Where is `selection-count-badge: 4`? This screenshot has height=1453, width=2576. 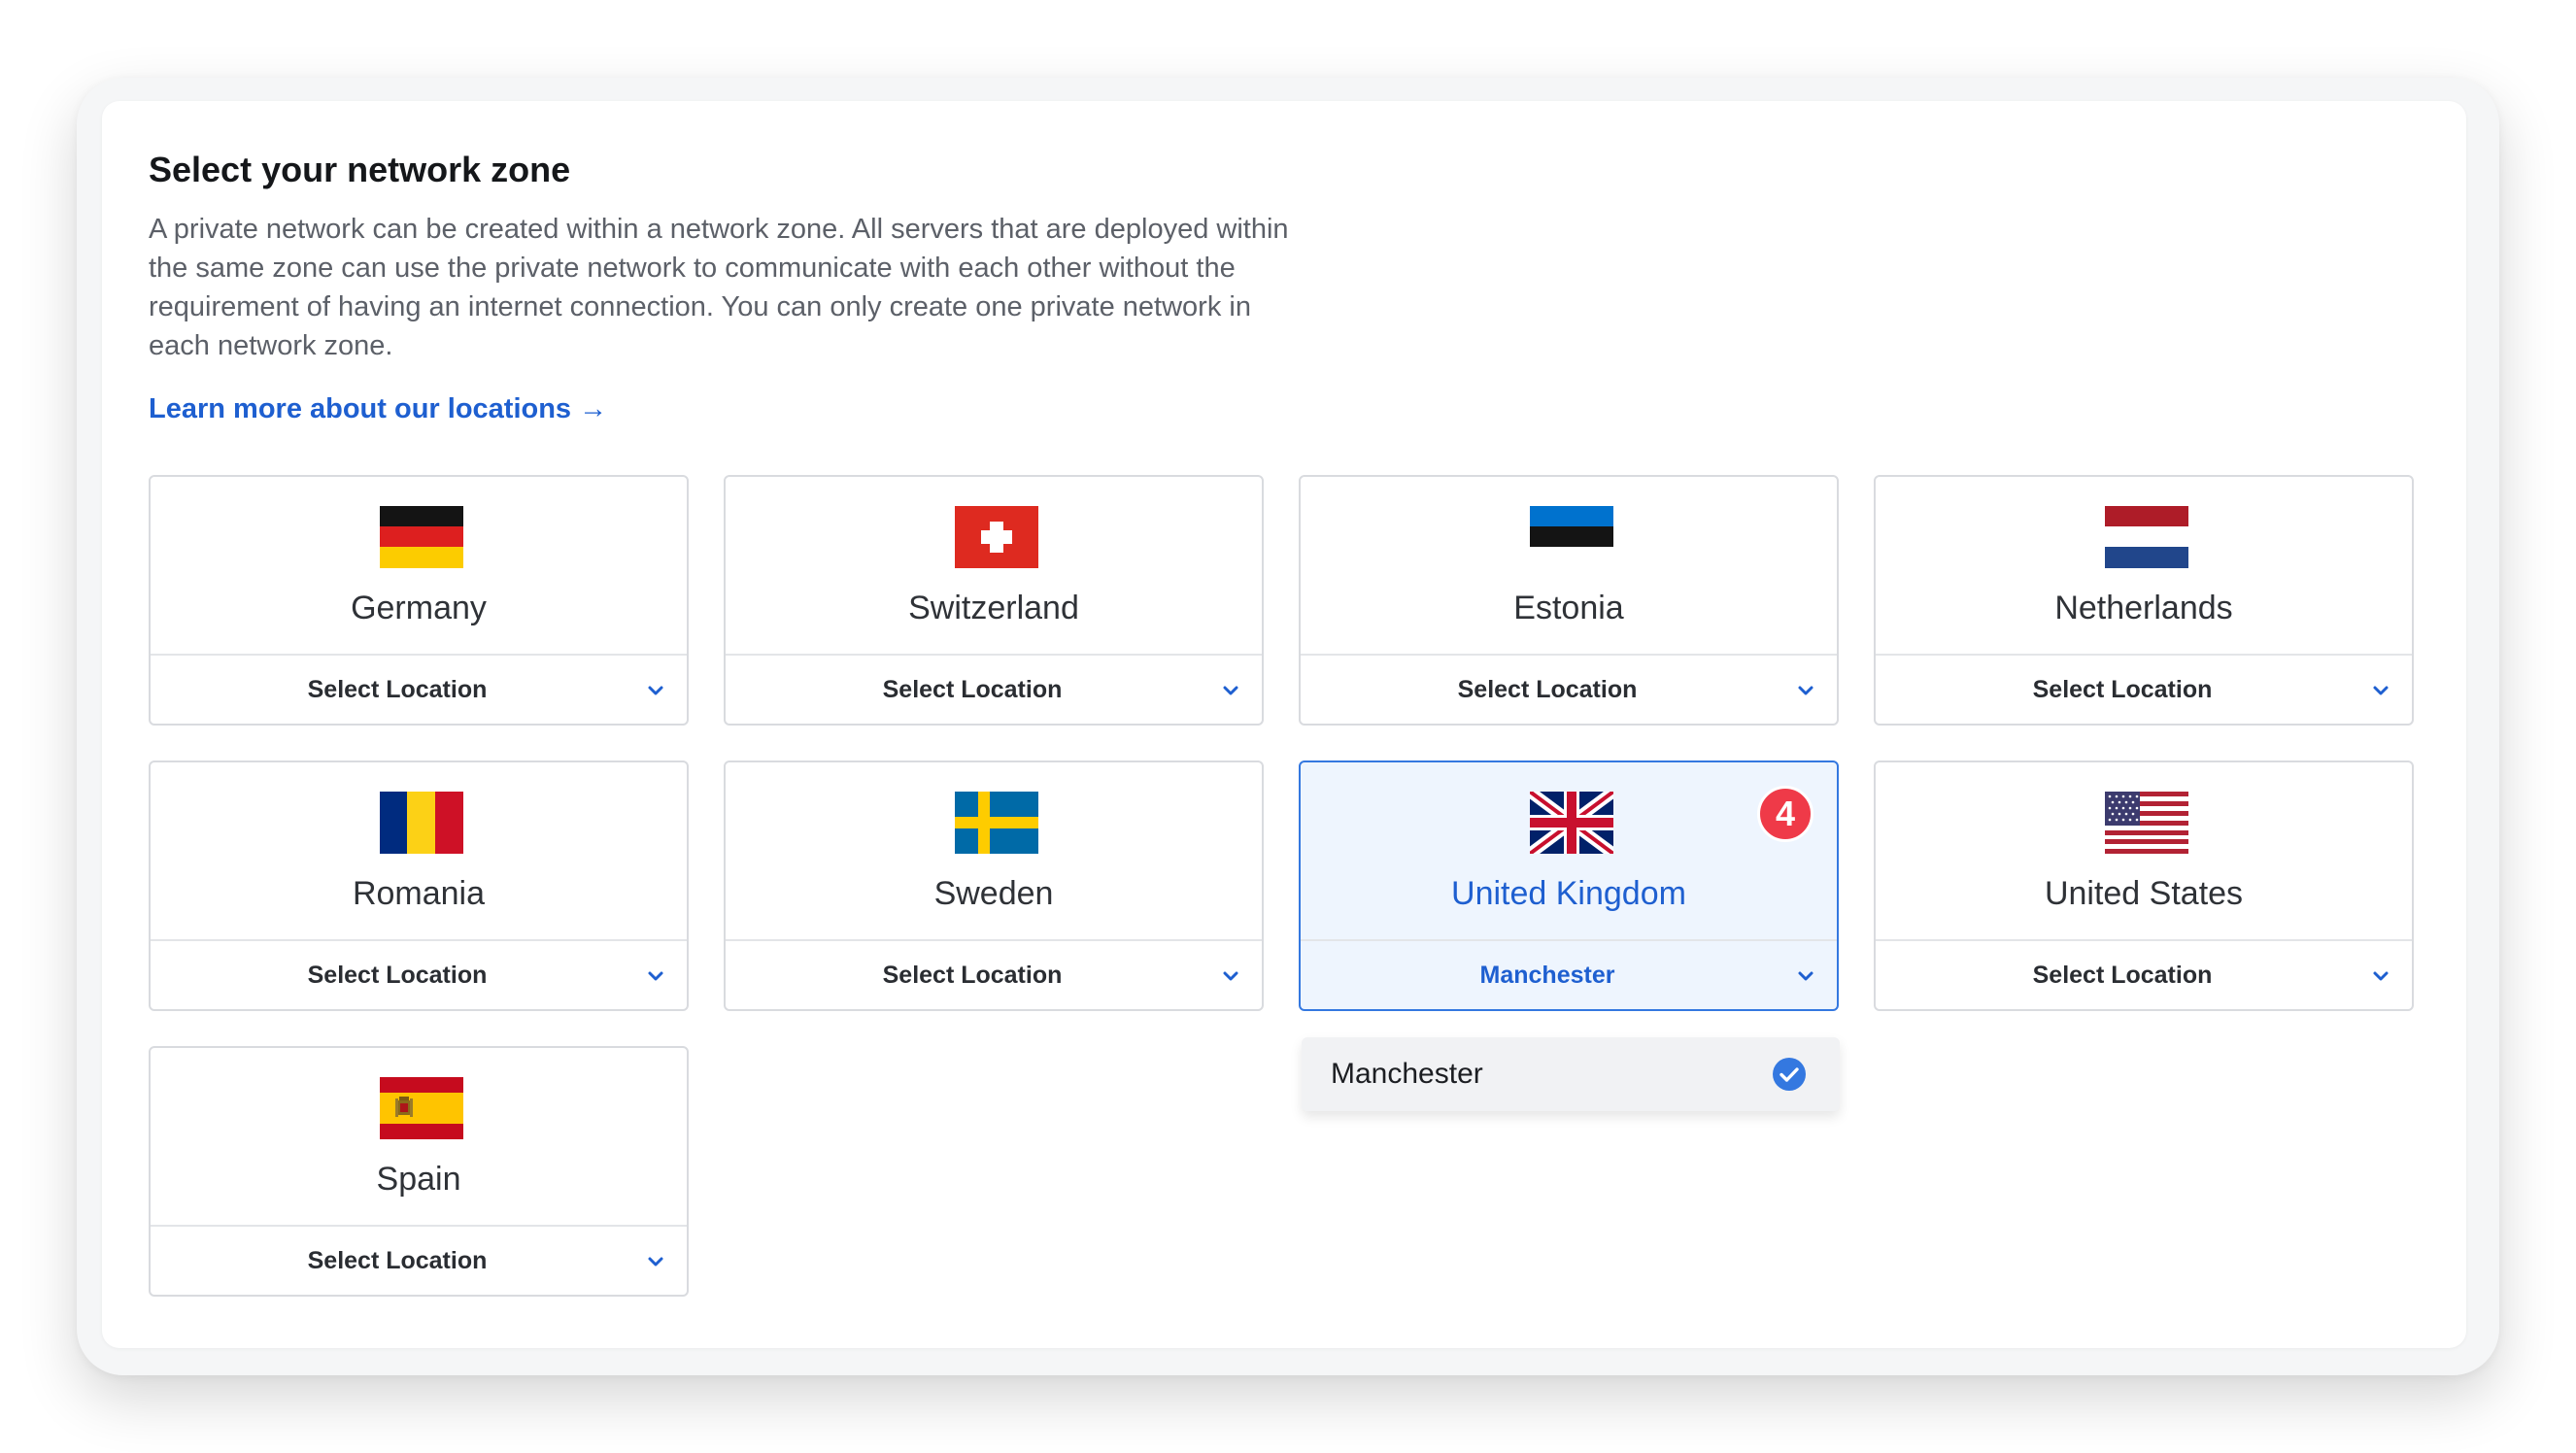
selection-count-badge: 4 is located at coordinates (1785, 814).